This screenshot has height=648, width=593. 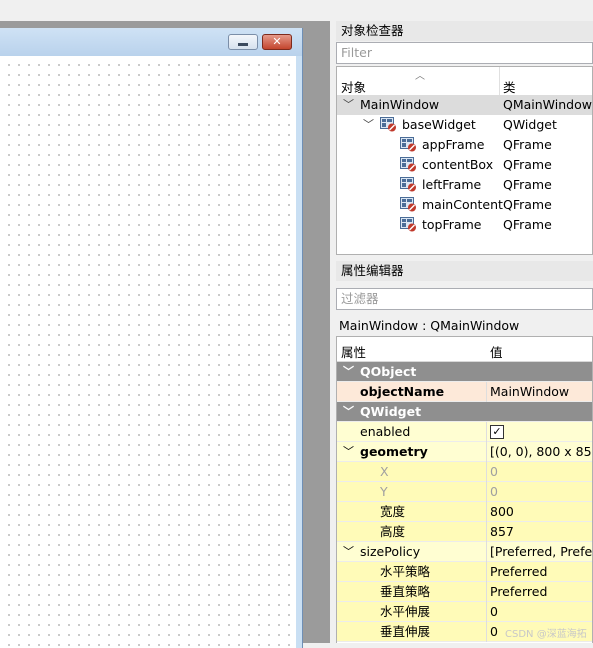 What do you see at coordinates (243, 42) in the screenshot?
I see `minimize-button` at bounding box center [243, 42].